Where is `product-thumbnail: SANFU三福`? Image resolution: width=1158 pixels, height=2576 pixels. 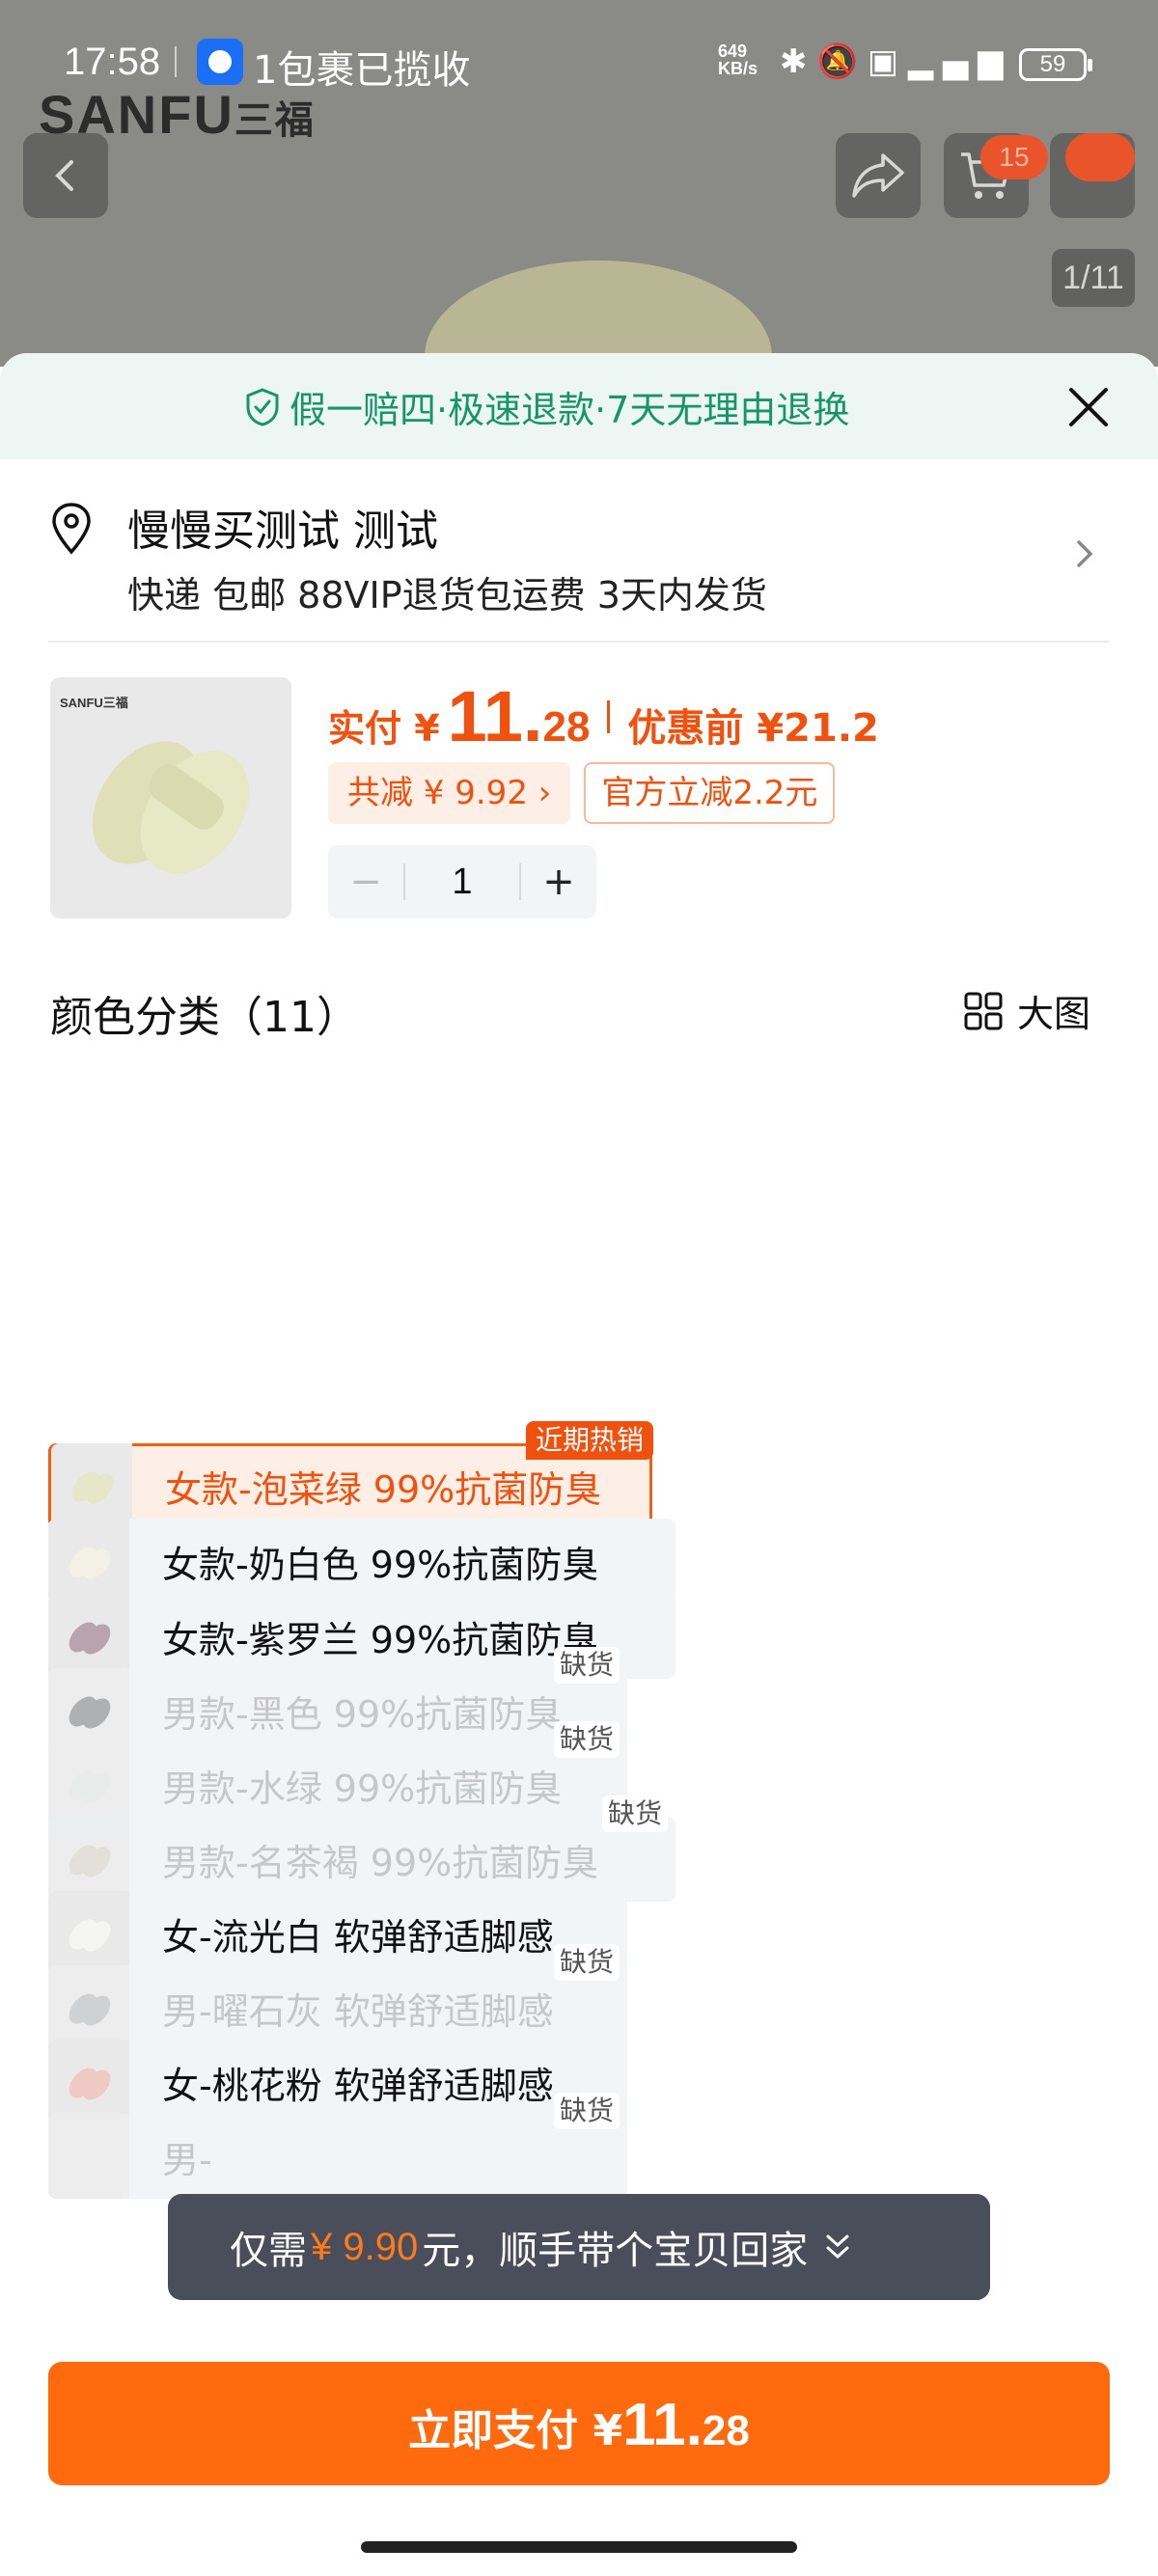
product-thumbnail: SANFU三福 is located at coordinates (170, 797).